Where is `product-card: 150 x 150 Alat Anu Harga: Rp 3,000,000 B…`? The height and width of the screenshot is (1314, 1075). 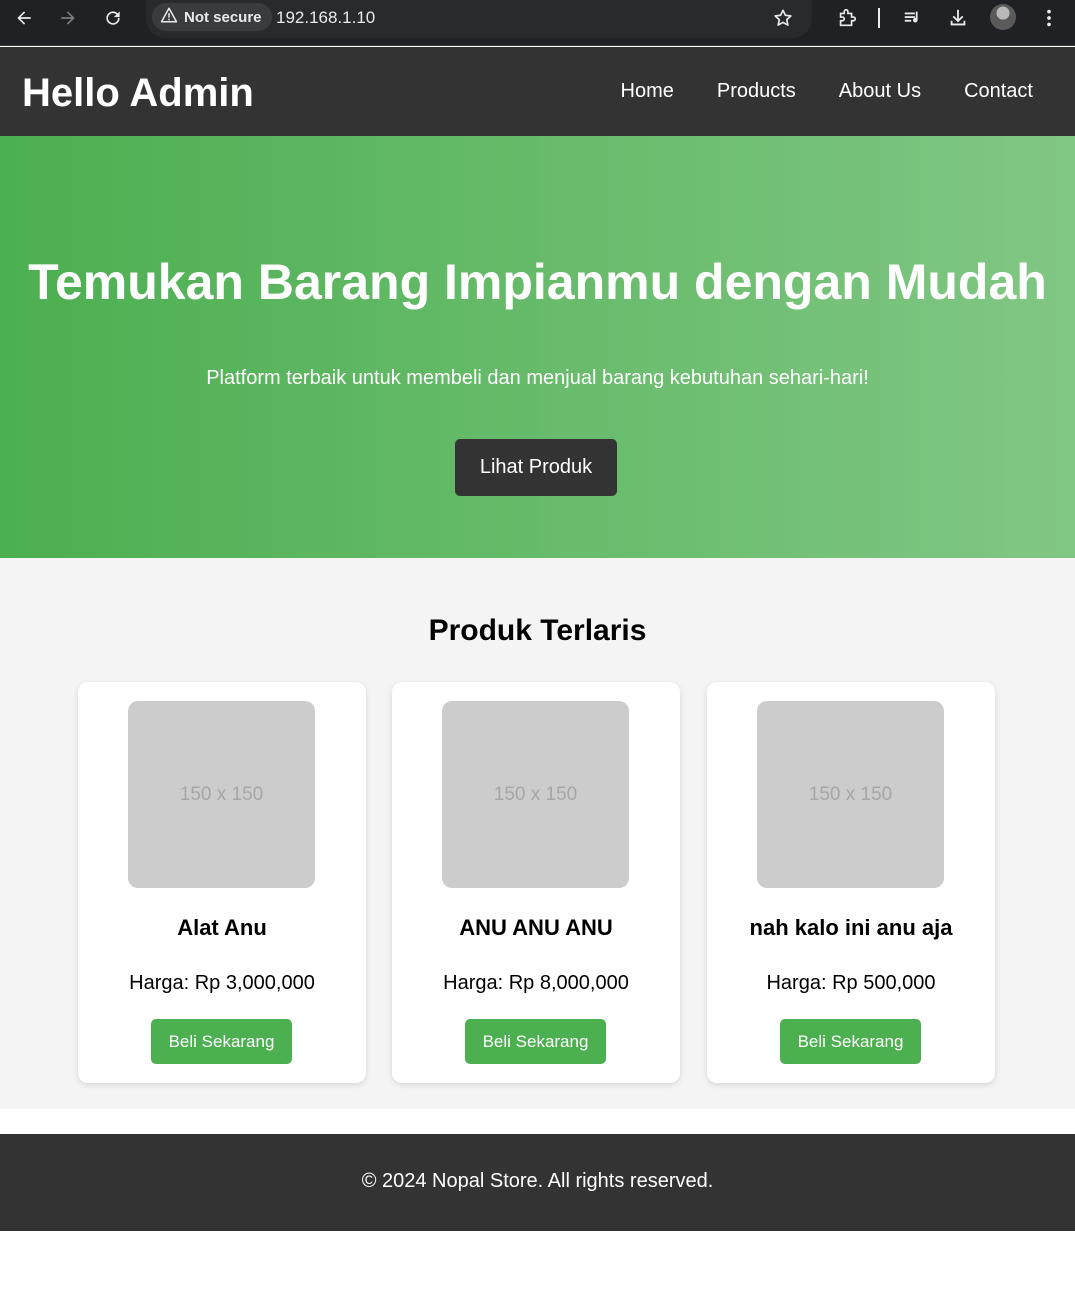 product-card: 150 x 150 Alat Anu Harga: Rp 3,000,000 B… is located at coordinates (222, 882).